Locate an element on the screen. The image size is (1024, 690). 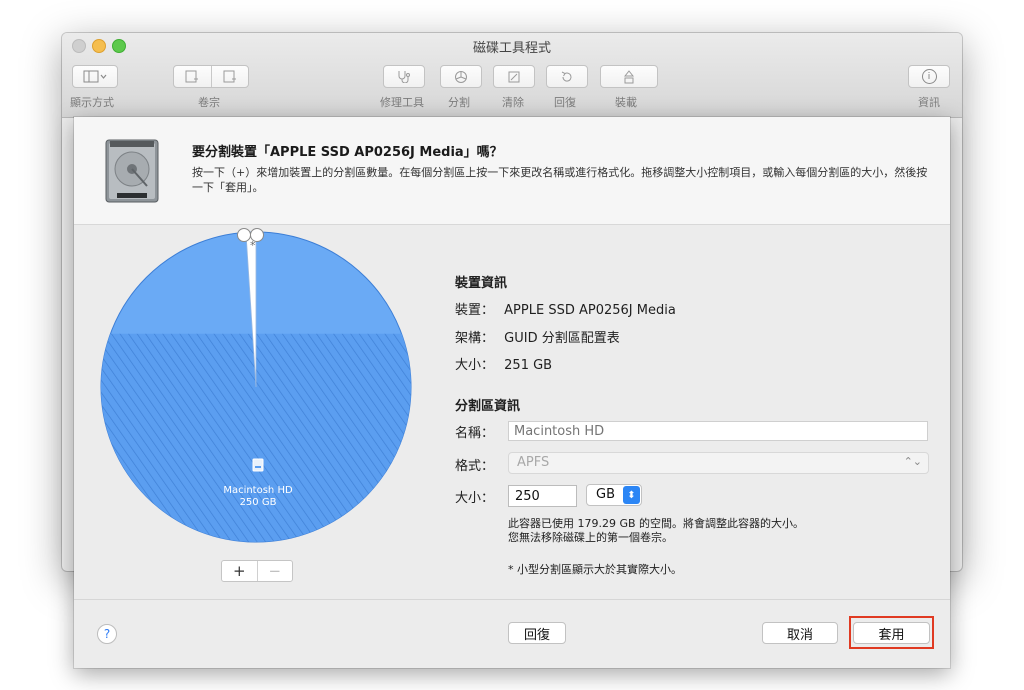
add-volume-icon is located at coordinates (192, 76).